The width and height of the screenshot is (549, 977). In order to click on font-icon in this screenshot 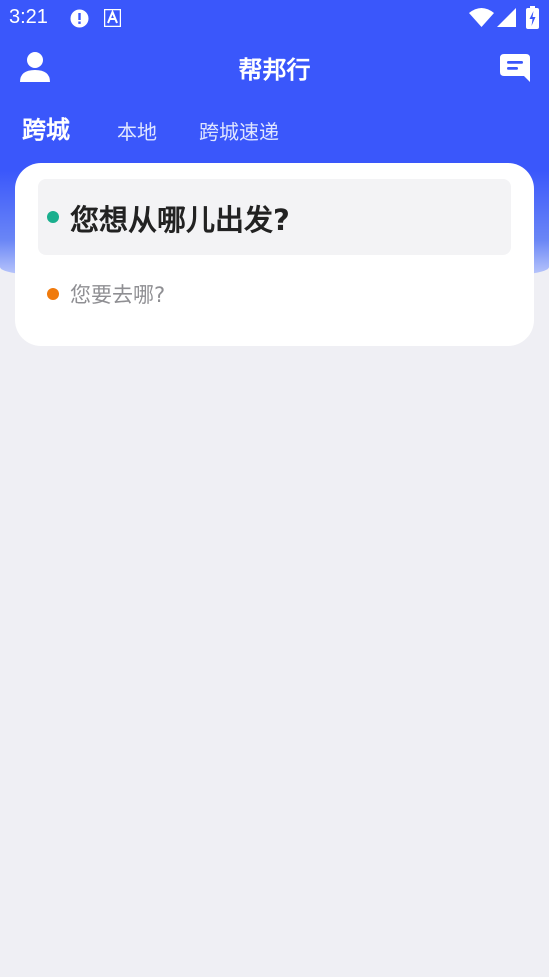, I will do `click(112, 20)`.